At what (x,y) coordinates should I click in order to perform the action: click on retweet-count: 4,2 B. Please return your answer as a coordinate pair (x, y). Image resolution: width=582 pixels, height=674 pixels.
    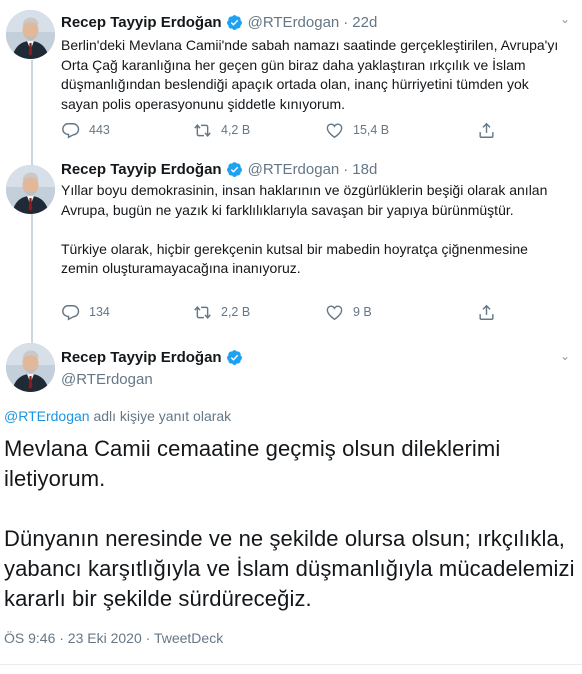
    Looking at the image, I should click on (236, 130).